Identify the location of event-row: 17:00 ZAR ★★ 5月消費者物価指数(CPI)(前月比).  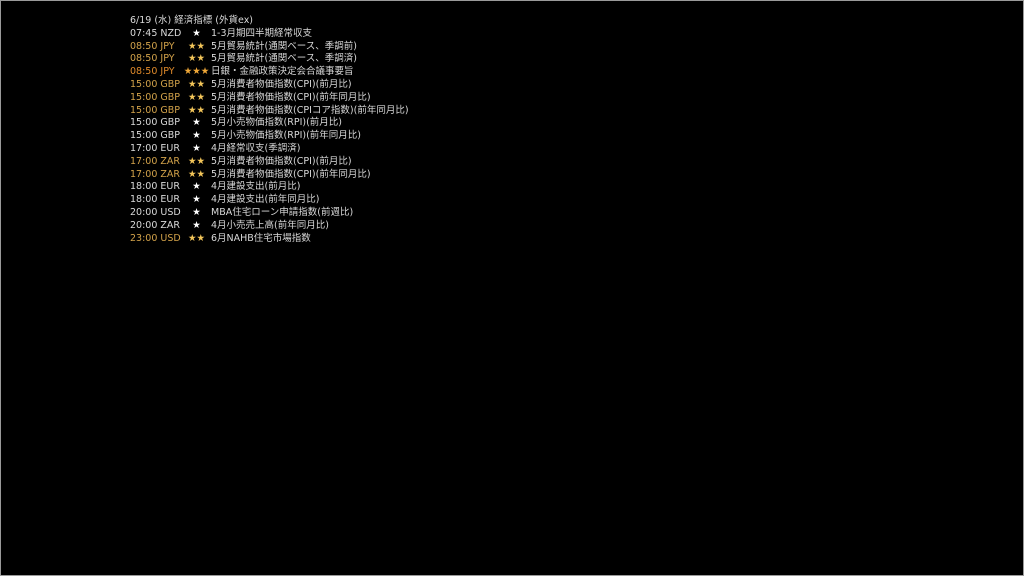
(269, 162).